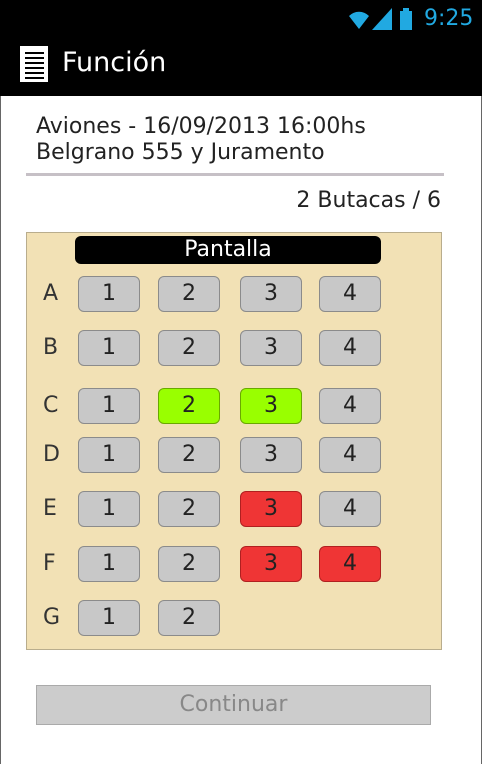  I want to click on seat-f2: 2, so click(189, 564).